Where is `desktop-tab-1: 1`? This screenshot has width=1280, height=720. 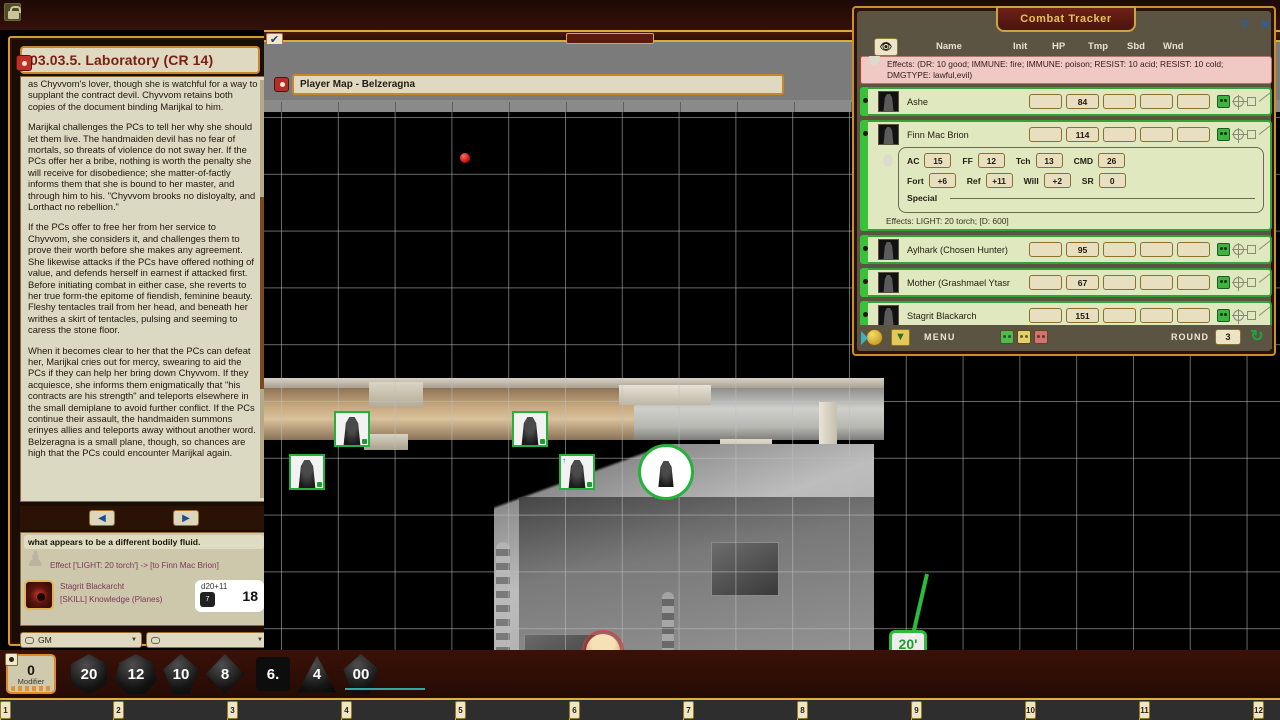 desktop-tab-1: 1 is located at coordinates (5, 710).